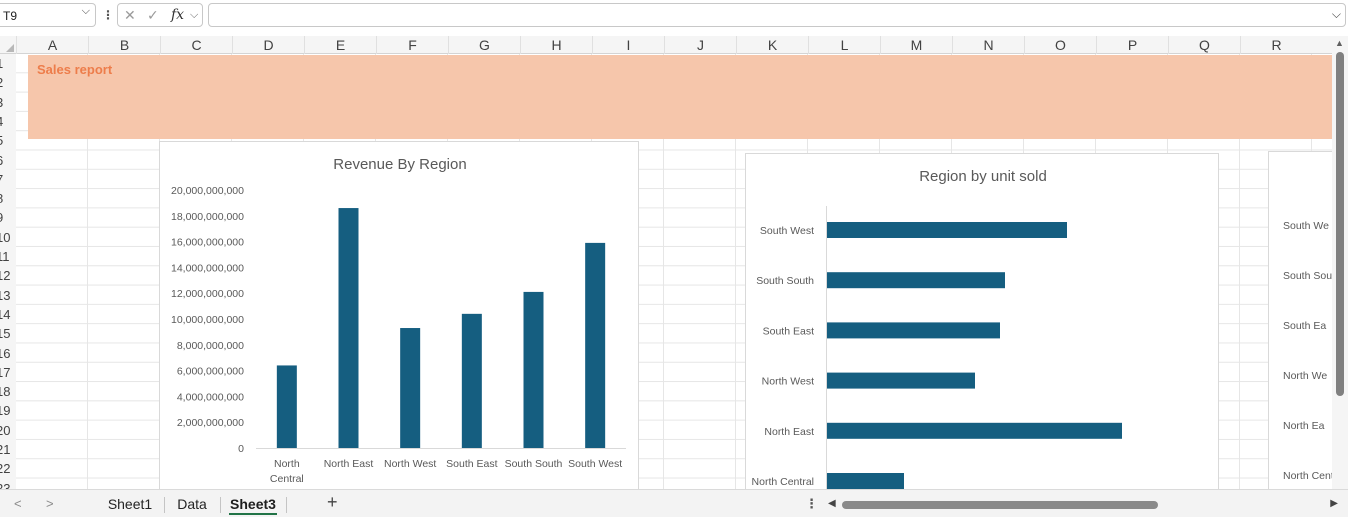  I want to click on y-tick-label: 20,000,000,000, so click(207, 191).